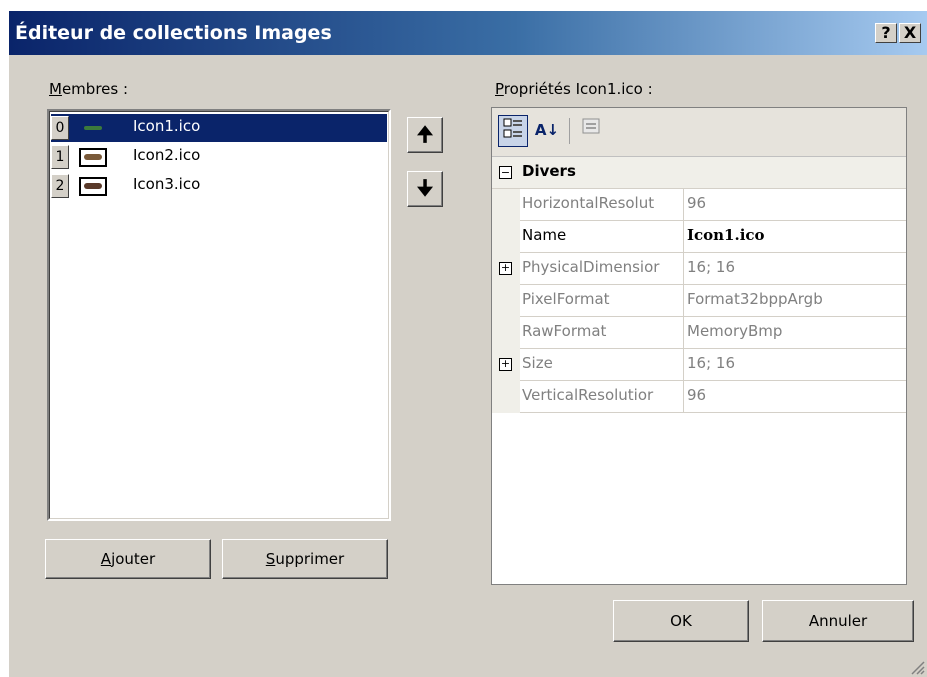 The width and height of the screenshot is (927, 677). Describe the element at coordinates (681, 621) in the screenshot. I see `ok-button: OK` at that location.